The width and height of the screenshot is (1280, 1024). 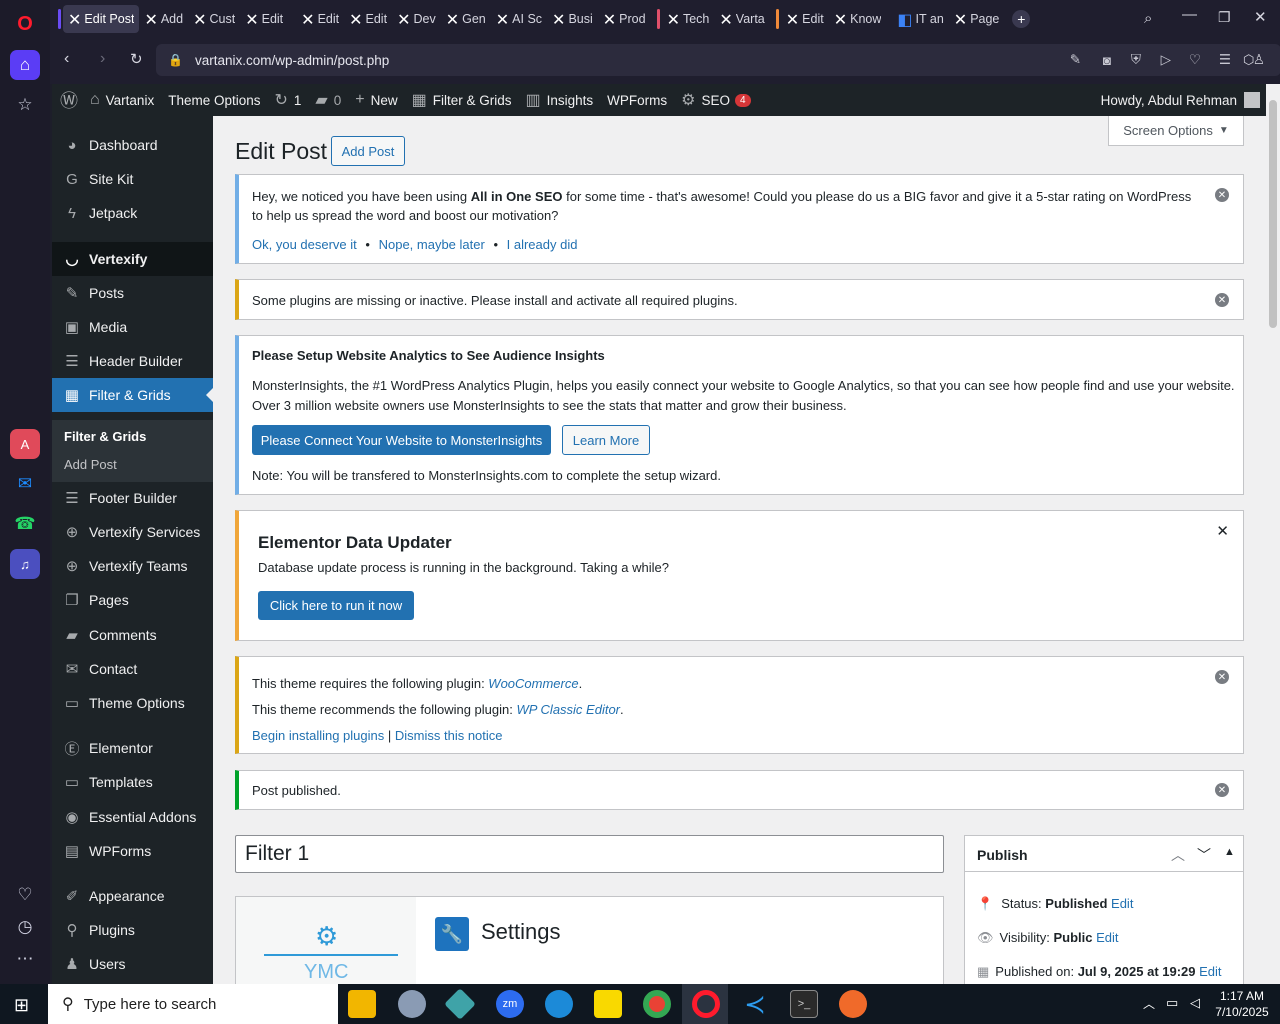 I want to click on filter-grids-link: ▦ Filter & Grids, so click(x=462, y=100).